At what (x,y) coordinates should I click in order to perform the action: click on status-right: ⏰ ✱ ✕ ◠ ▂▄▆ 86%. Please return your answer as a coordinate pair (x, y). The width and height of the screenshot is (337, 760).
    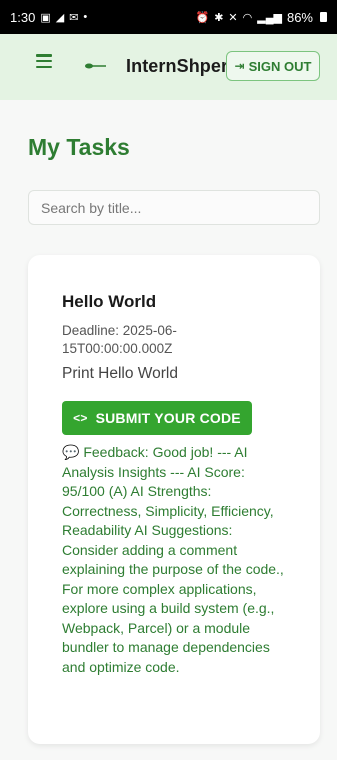
    Looking at the image, I should click on (261, 17).